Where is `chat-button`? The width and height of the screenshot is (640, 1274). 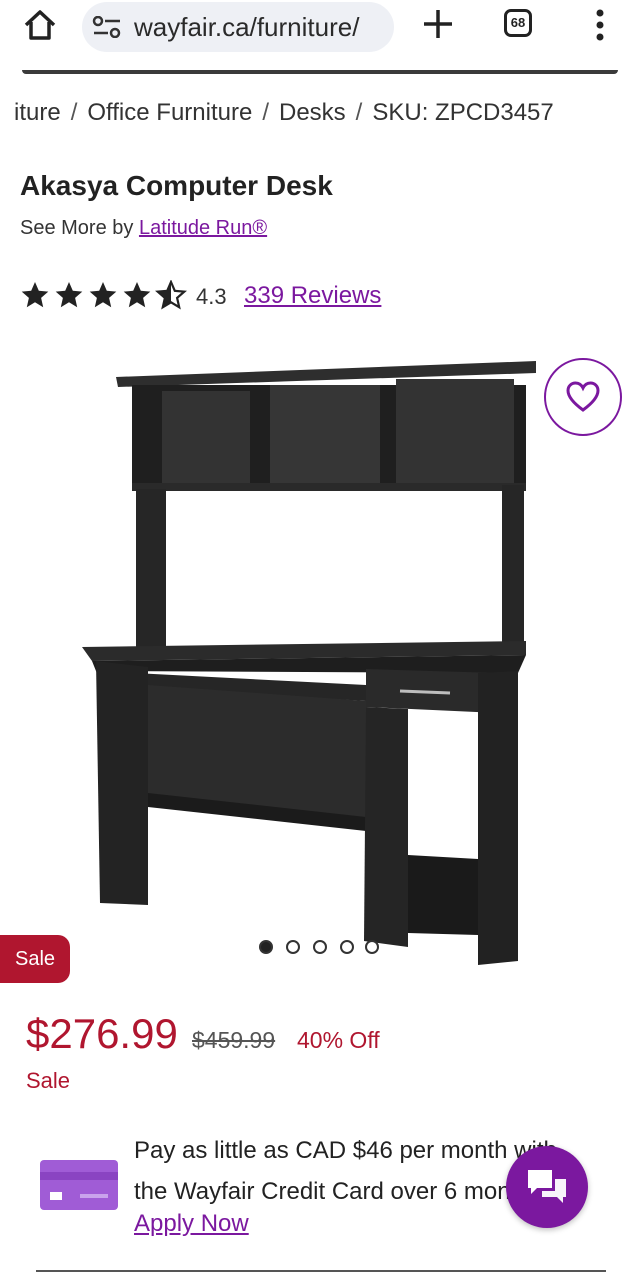
chat-button is located at coordinates (547, 1187).